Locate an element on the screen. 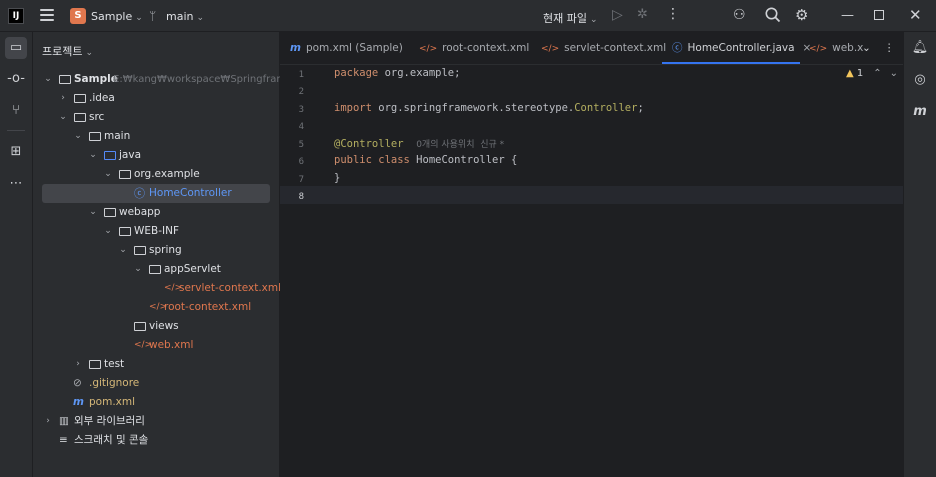 The height and width of the screenshot is (477, 936). code-text: ; is located at coordinates (640, 108).